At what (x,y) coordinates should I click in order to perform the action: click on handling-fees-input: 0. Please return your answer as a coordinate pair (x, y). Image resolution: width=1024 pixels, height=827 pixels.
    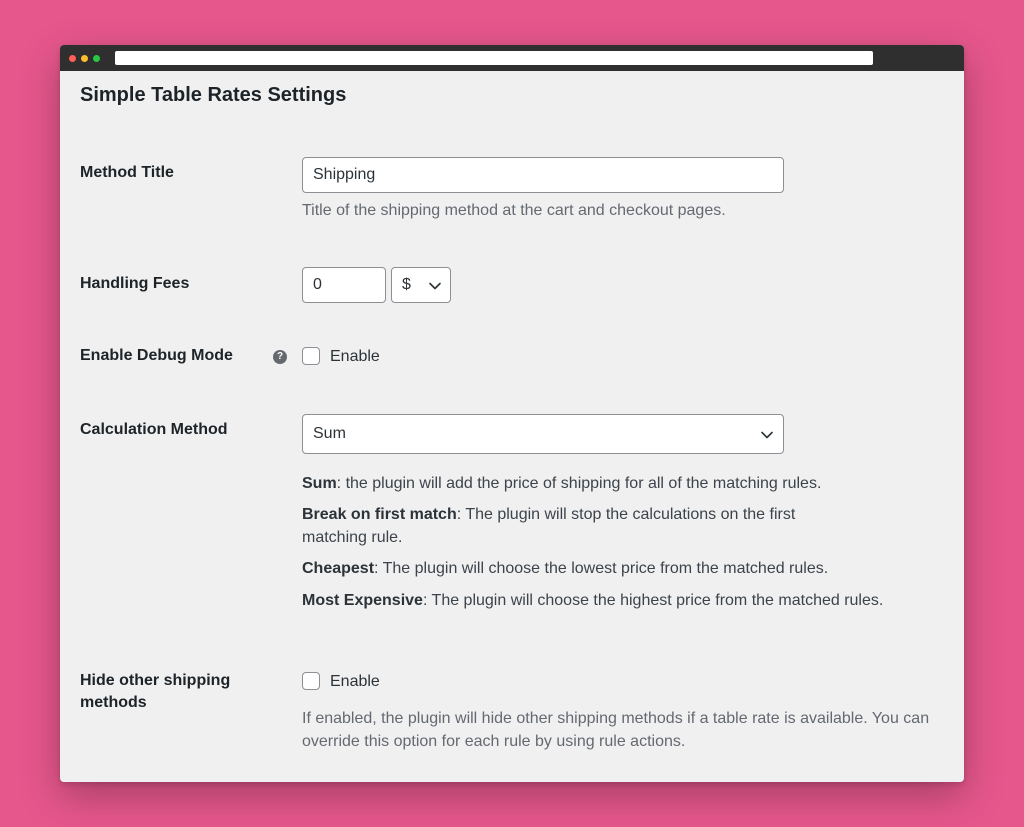
    Looking at the image, I should click on (344, 285).